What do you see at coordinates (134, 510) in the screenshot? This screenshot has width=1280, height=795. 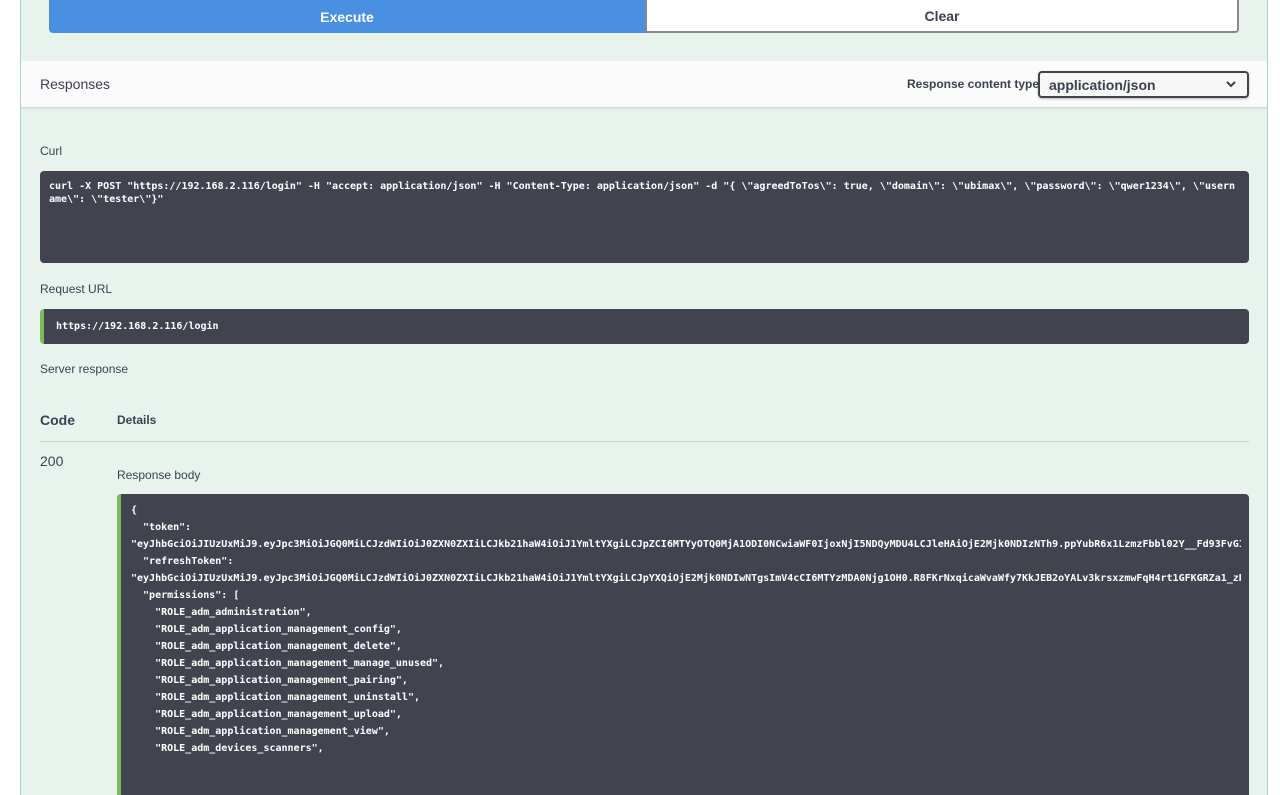 I see `response-body-line: {` at bounding box center [134, 510].